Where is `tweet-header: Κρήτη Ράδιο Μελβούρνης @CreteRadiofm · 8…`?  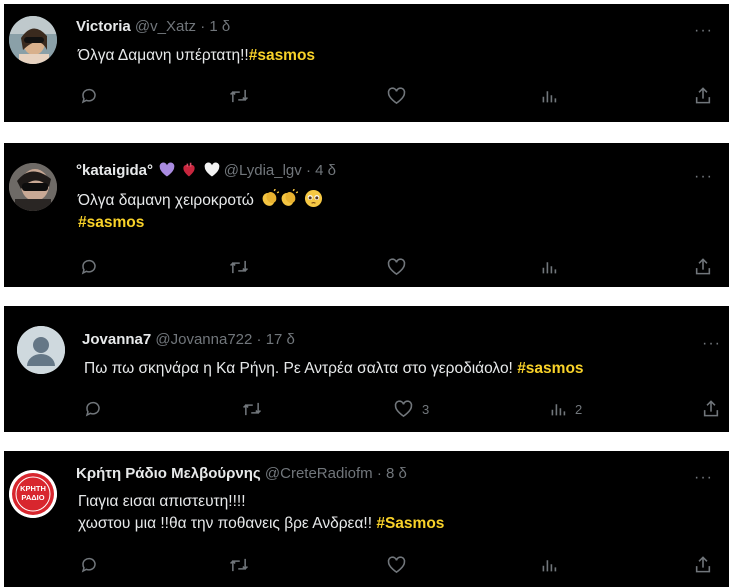
tweet-header: Κρήτη Ράδιο Μελβούρνης @CreteRadiofm · 8… is located at coordinates (241, 474).